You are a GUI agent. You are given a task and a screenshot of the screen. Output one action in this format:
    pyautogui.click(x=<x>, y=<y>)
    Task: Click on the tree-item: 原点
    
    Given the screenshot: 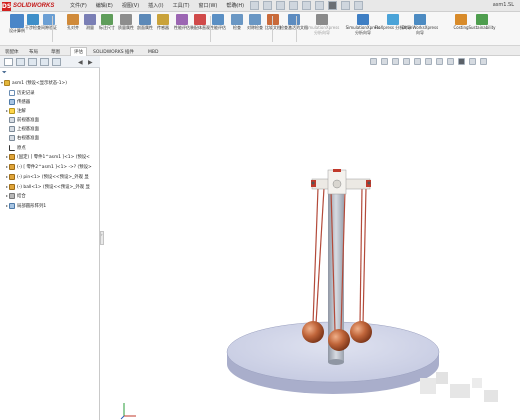 What is the action you would take?
    pyautogui.click(x=15, y=147)
    